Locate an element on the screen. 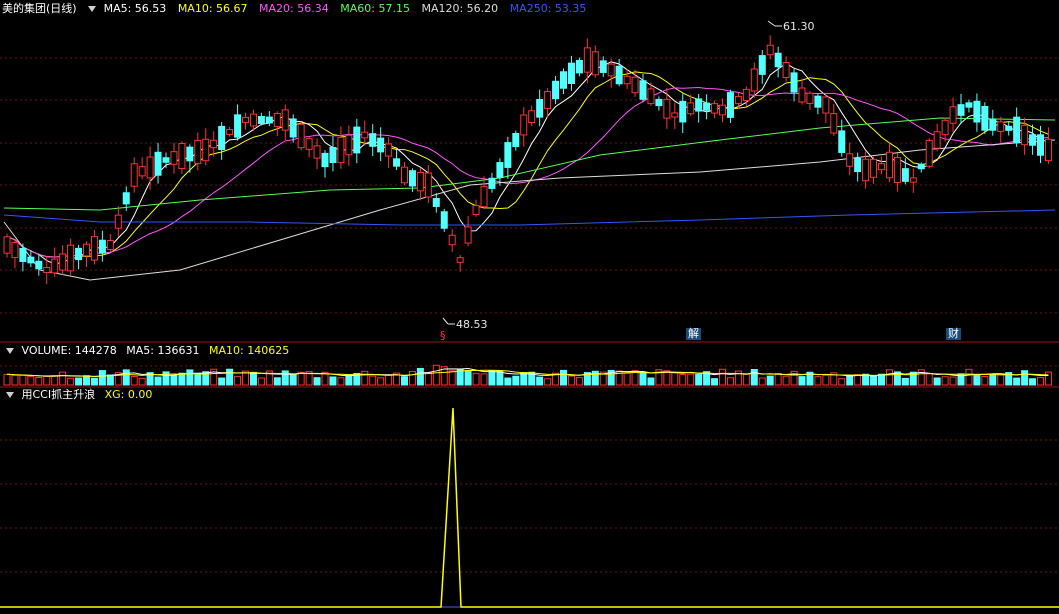 Image resolution: width=1059 pixels, height=614 pixels. volume-collapse-triangle-icon is located at coordinates (10, 351).